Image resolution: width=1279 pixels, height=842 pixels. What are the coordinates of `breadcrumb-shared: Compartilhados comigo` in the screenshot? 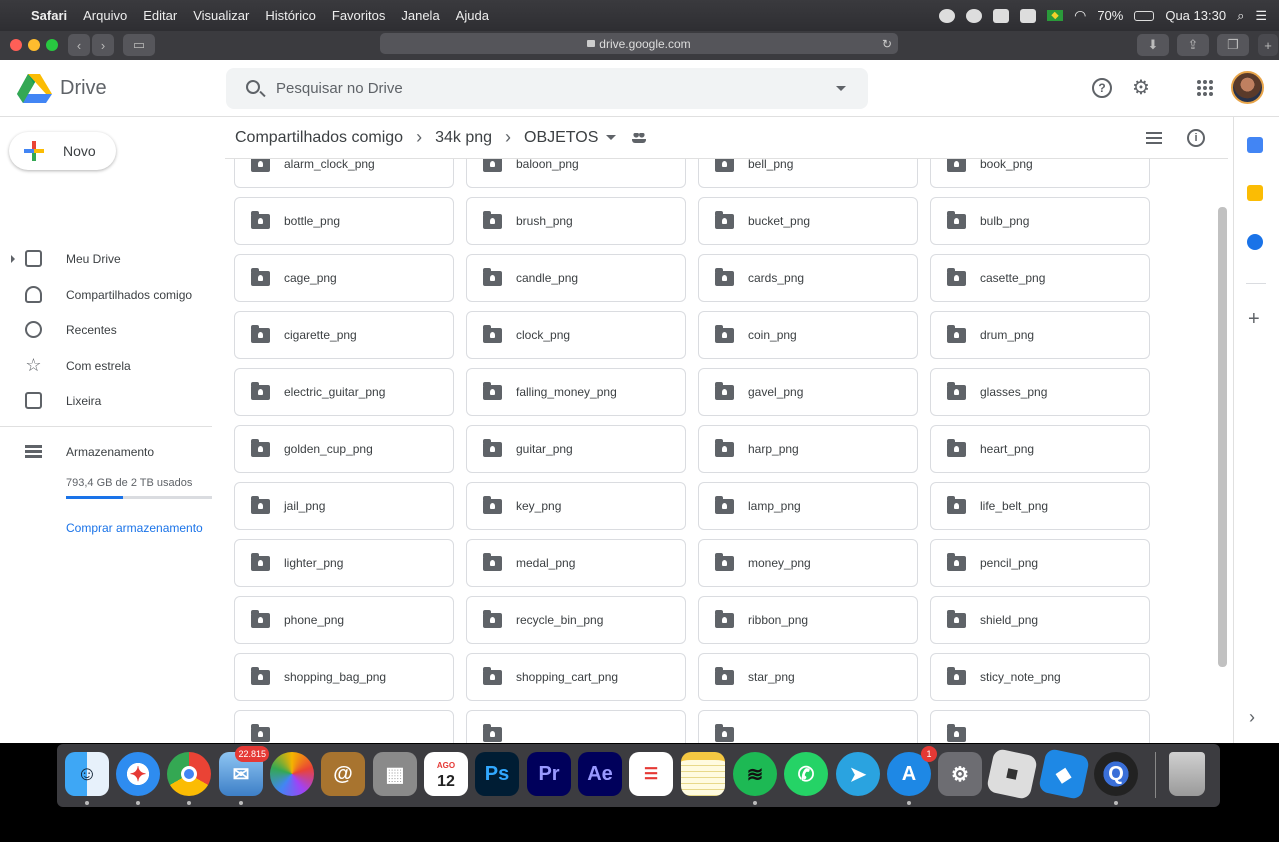 It's located at (319, 138).